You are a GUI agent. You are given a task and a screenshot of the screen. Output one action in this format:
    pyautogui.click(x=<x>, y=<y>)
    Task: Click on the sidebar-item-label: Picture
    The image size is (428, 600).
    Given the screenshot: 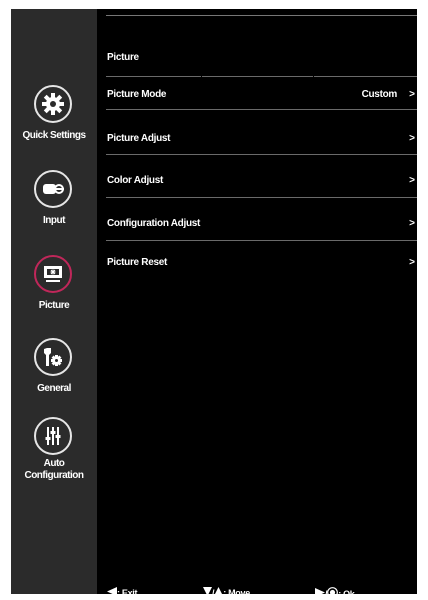 What is the action you would take?
    pyautogui.click(x=54, y=305)
    